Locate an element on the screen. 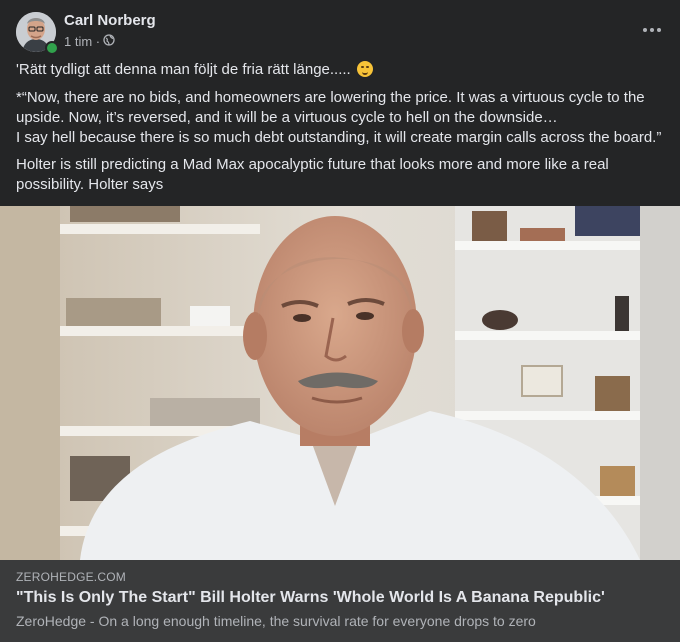 Image resolution: width=680 pixels, height=642 pixels. post-meta: 1 tim · is located at coordinates (89, 41).